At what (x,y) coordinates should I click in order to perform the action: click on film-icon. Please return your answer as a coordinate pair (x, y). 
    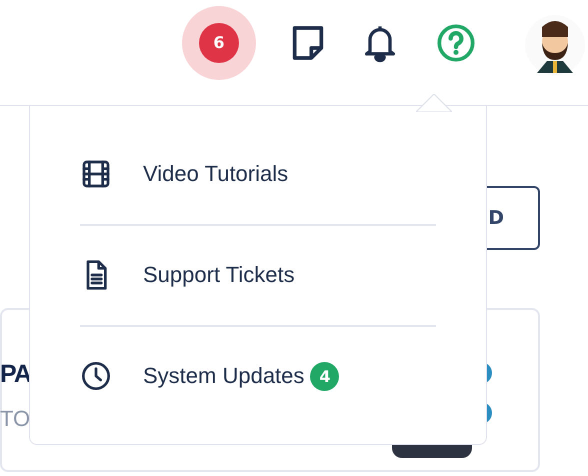
    Looking at the image, I should click on (96, 174).